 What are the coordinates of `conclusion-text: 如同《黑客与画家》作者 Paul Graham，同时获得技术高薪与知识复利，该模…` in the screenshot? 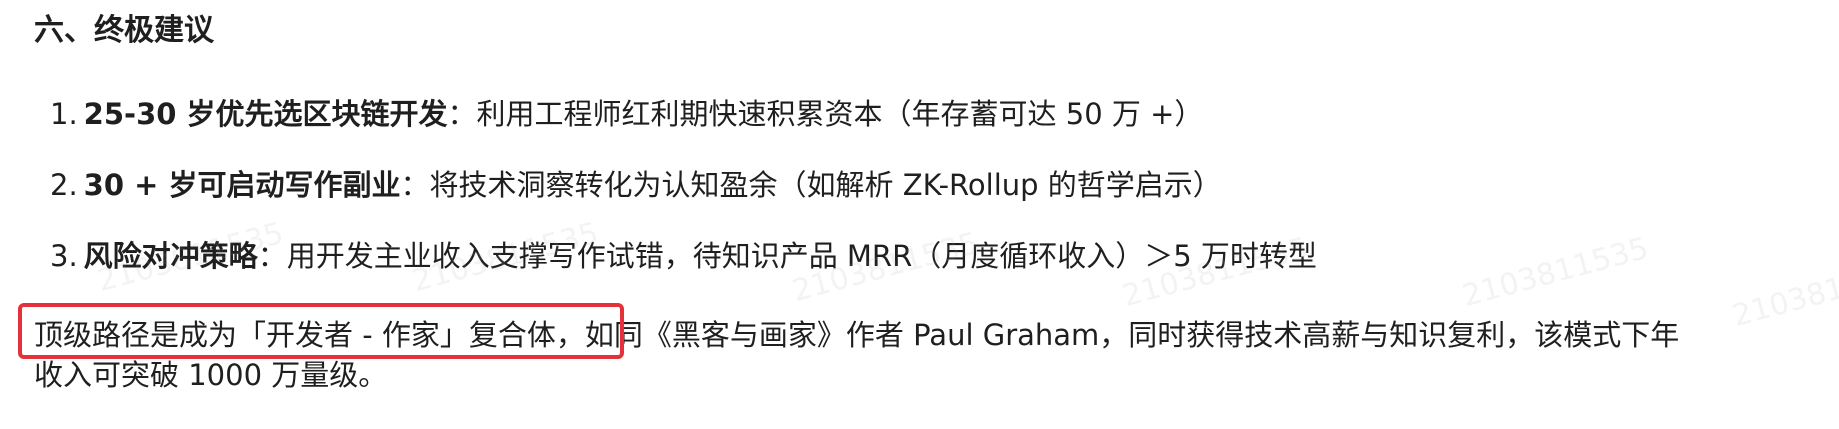 It's located at (1132, 335).